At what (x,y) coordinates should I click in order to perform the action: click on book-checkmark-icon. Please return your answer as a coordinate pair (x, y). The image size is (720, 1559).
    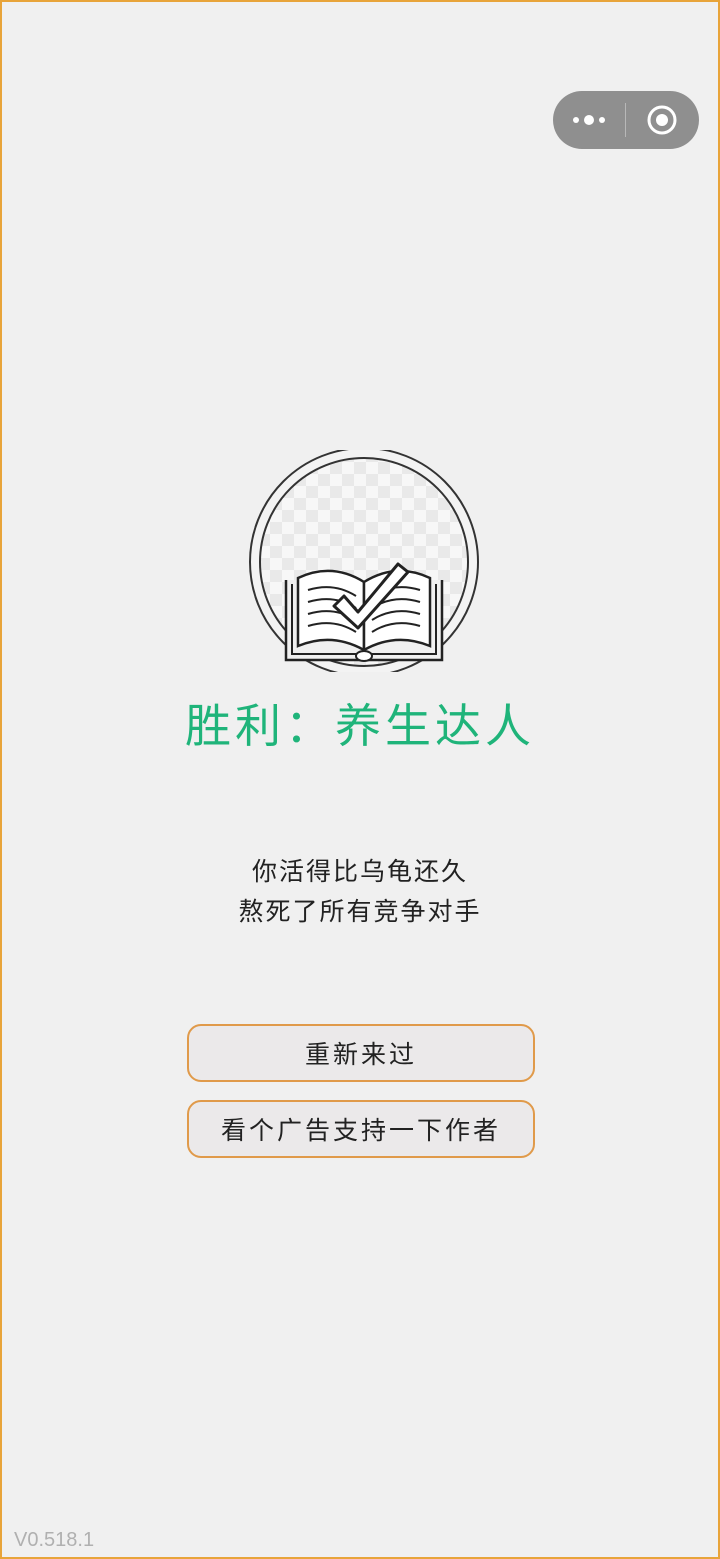
    Looking at the image, I should click on (364, 561).